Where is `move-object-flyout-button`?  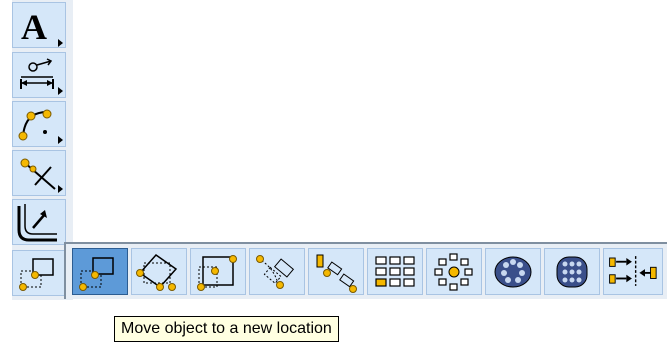 move-object-flyout-button is located at coordinates (39, 273).